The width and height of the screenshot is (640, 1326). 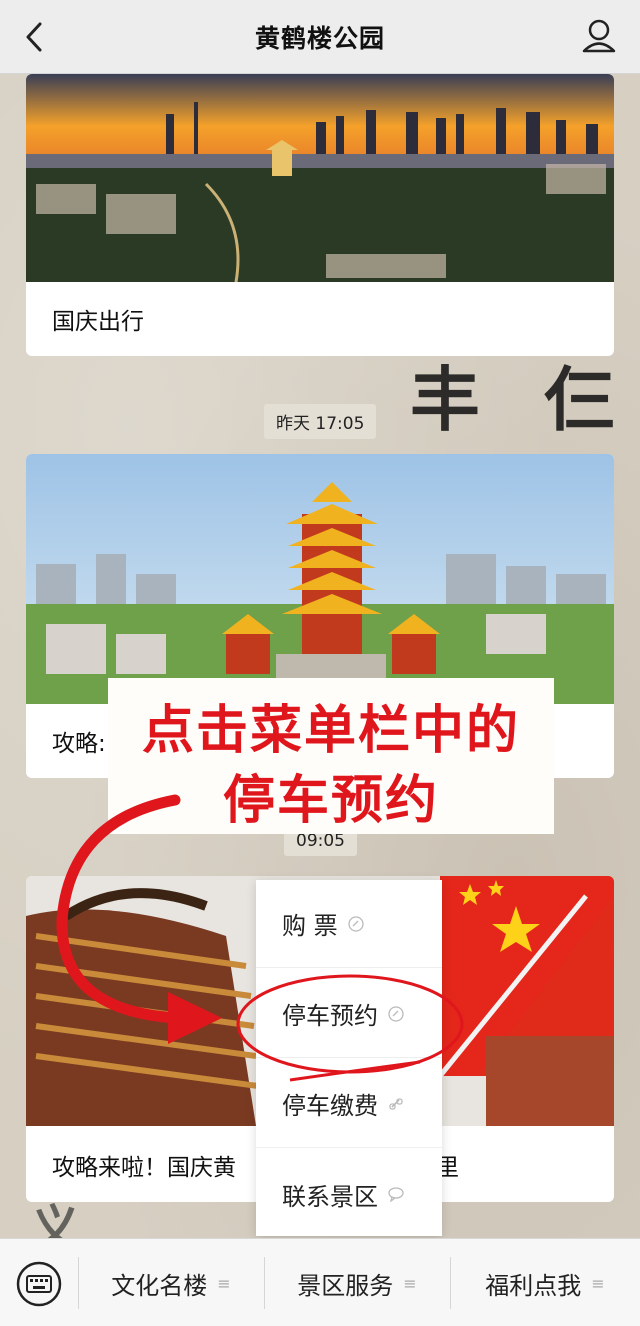 I want to click on menu-label: 福利点我, so click(x=533, y=1285).